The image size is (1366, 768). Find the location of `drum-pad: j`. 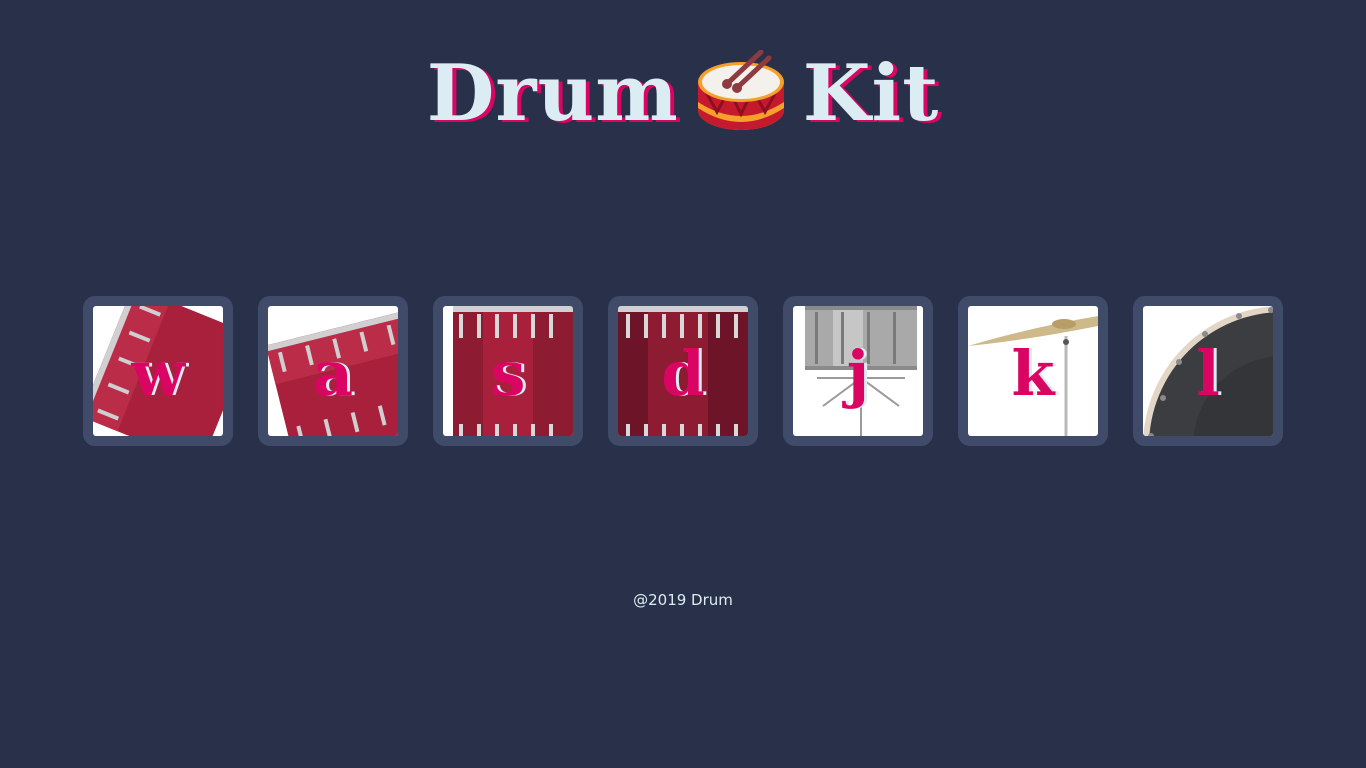

drum-pad: j is located at coordinates (858, 371).